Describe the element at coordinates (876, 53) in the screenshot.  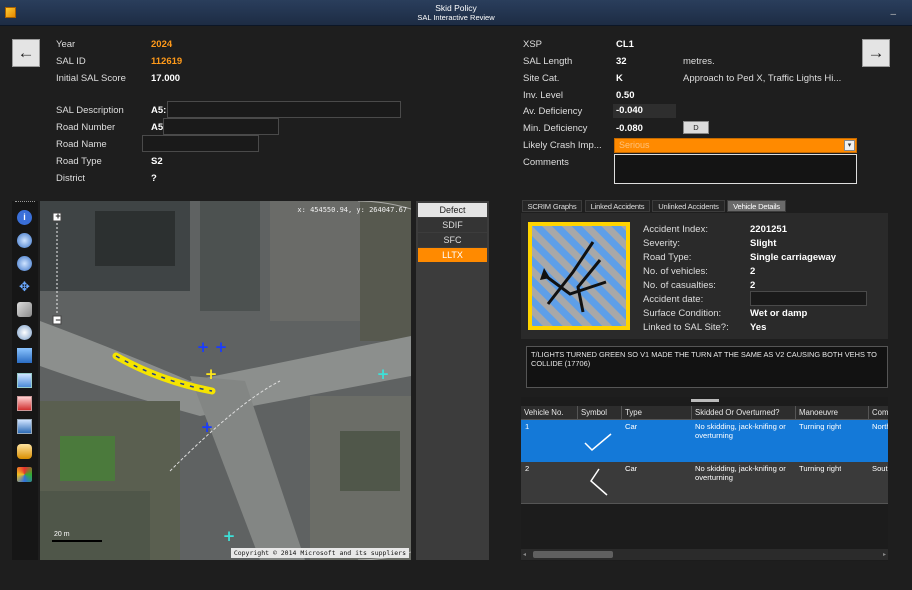
I see `next-button: →` at that location.